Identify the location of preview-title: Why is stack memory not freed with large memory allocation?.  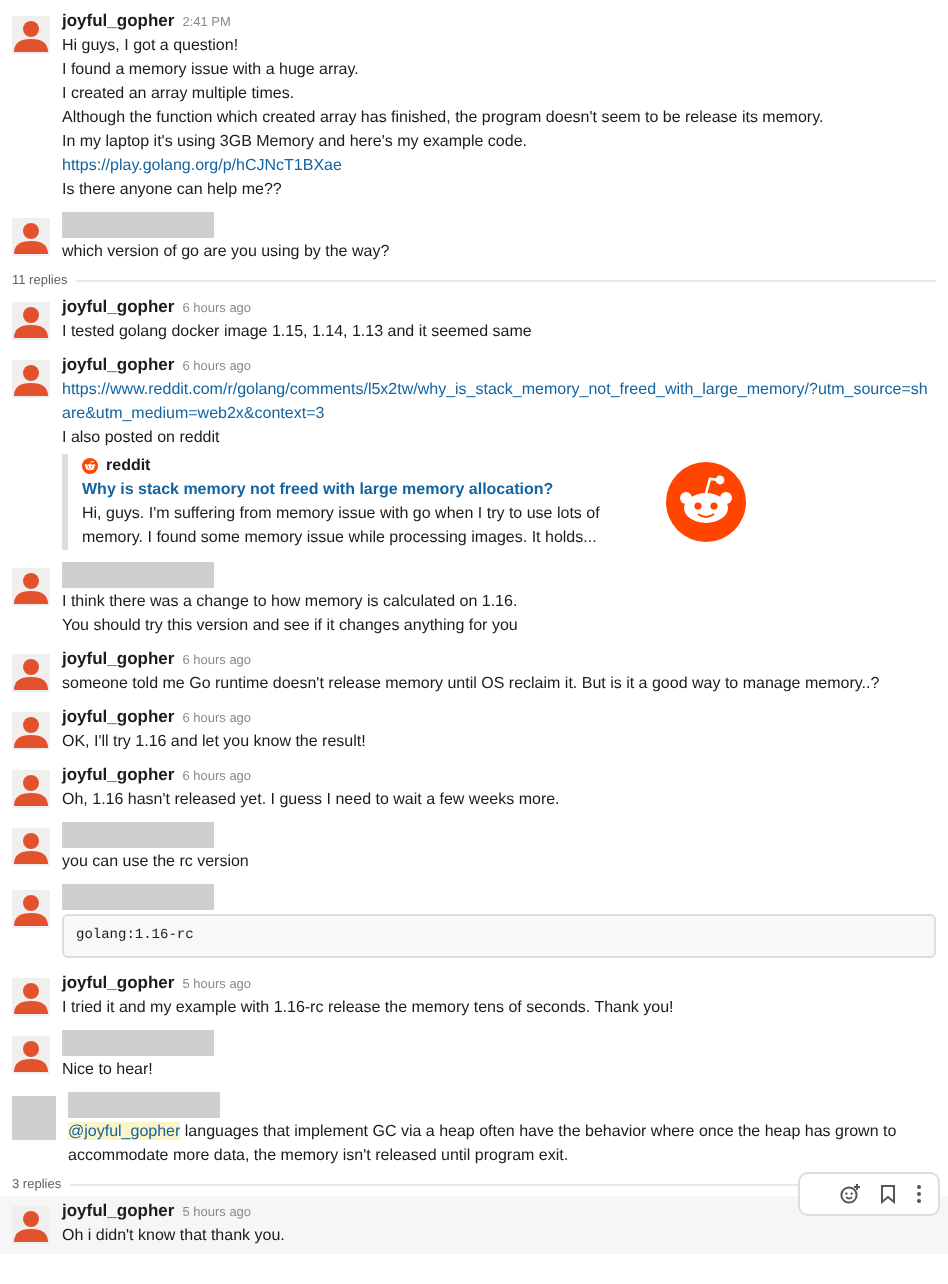
(362, 490).